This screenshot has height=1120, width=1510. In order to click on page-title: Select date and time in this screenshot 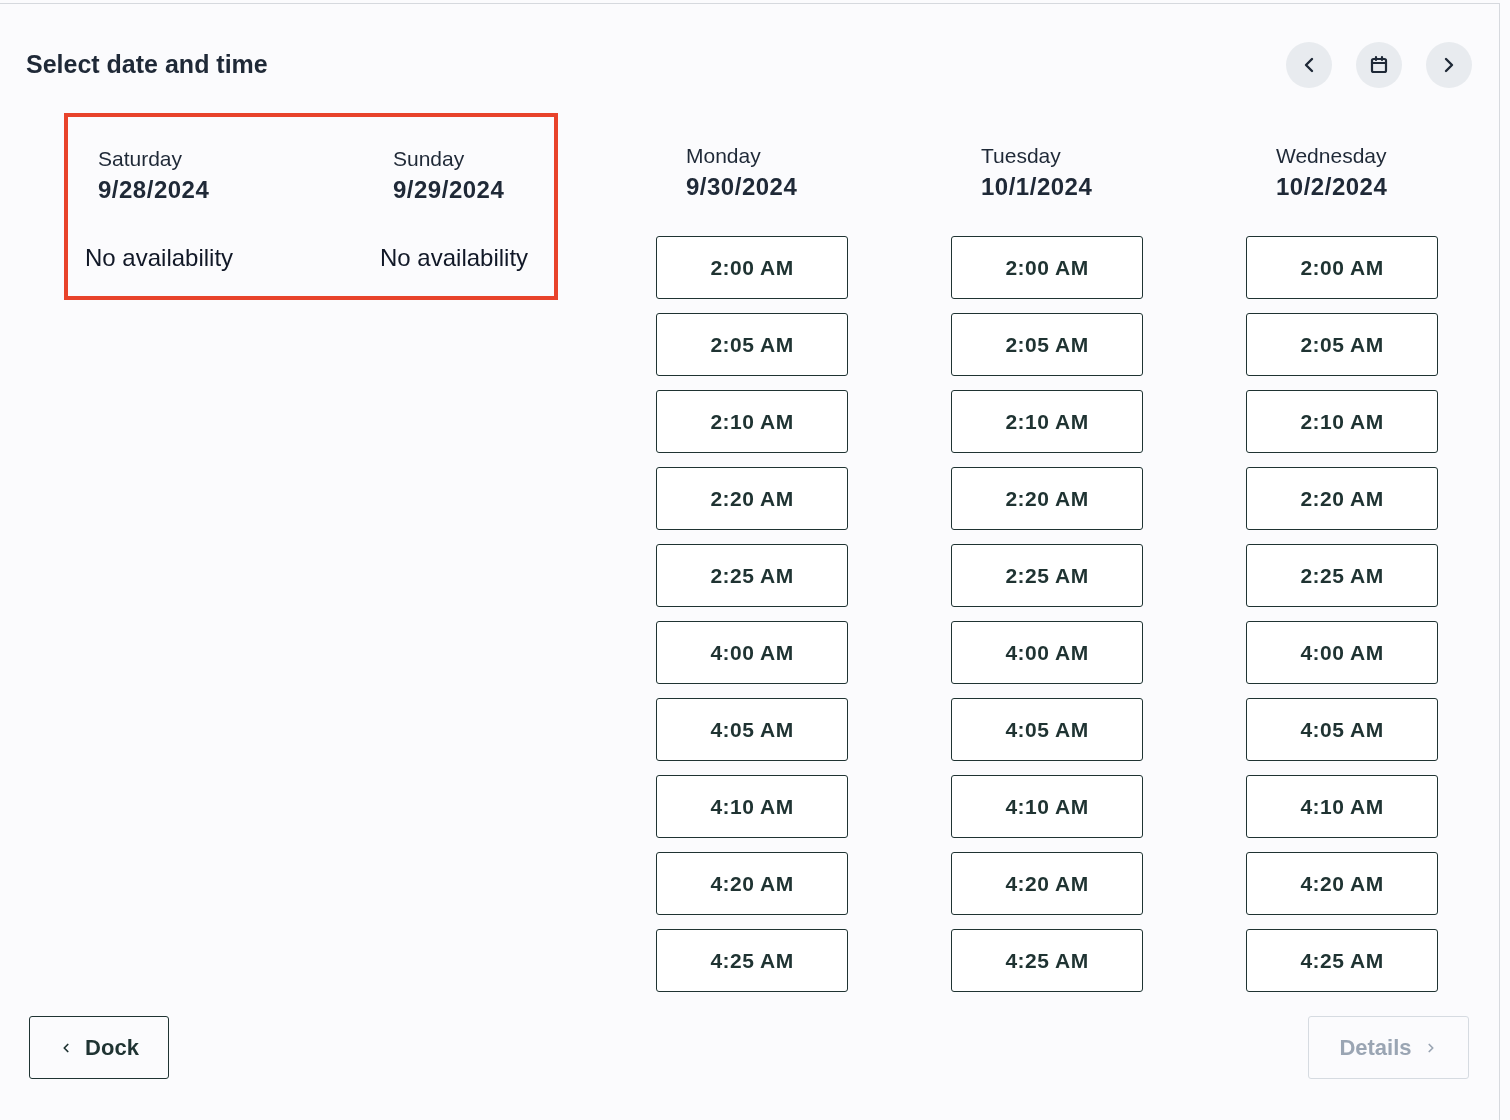, I will do `click(147, 65)`.